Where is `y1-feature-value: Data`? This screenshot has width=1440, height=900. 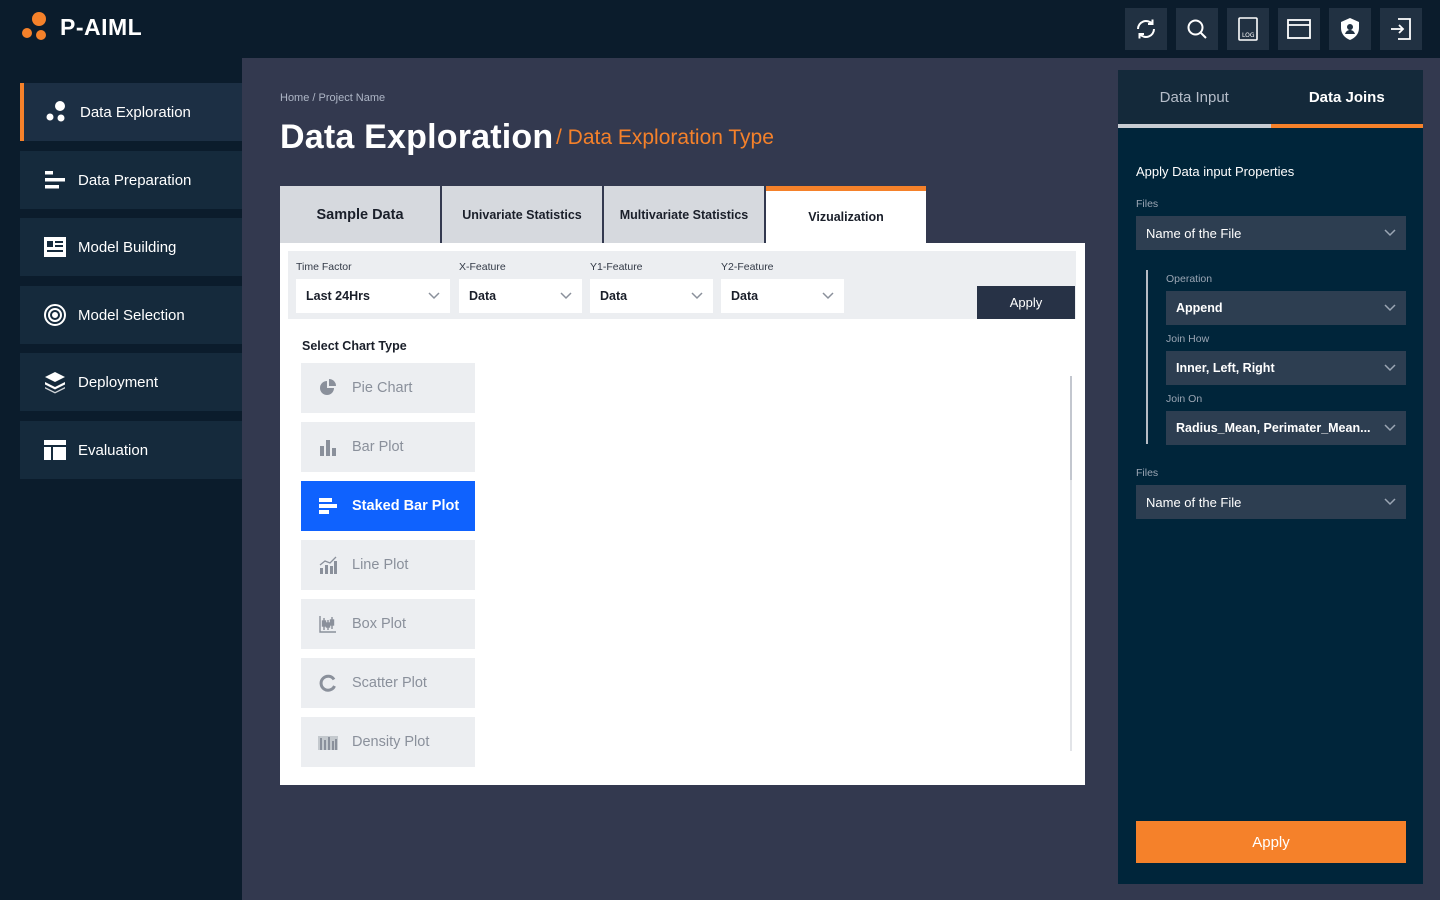 y1-feature-value: Data is located at coordinates (614, 296).